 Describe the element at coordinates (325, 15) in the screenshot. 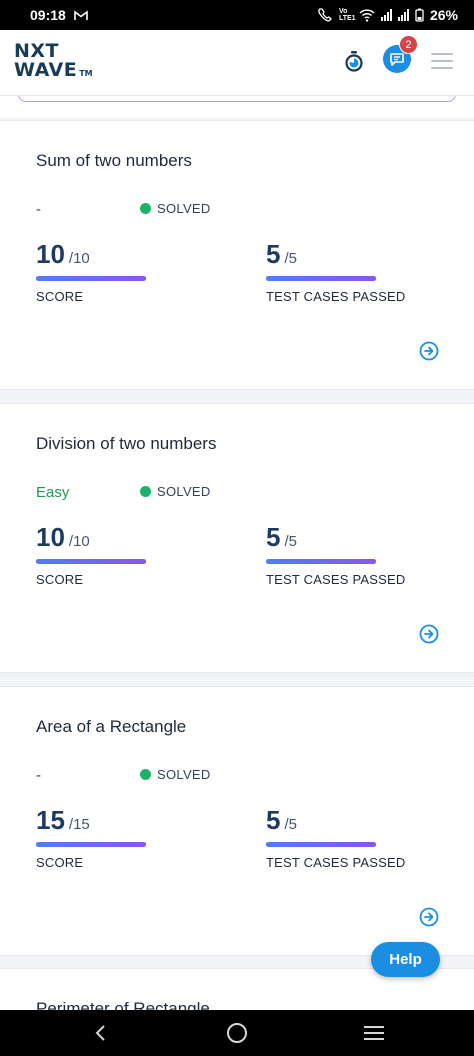

I see `call-icon` at that location.